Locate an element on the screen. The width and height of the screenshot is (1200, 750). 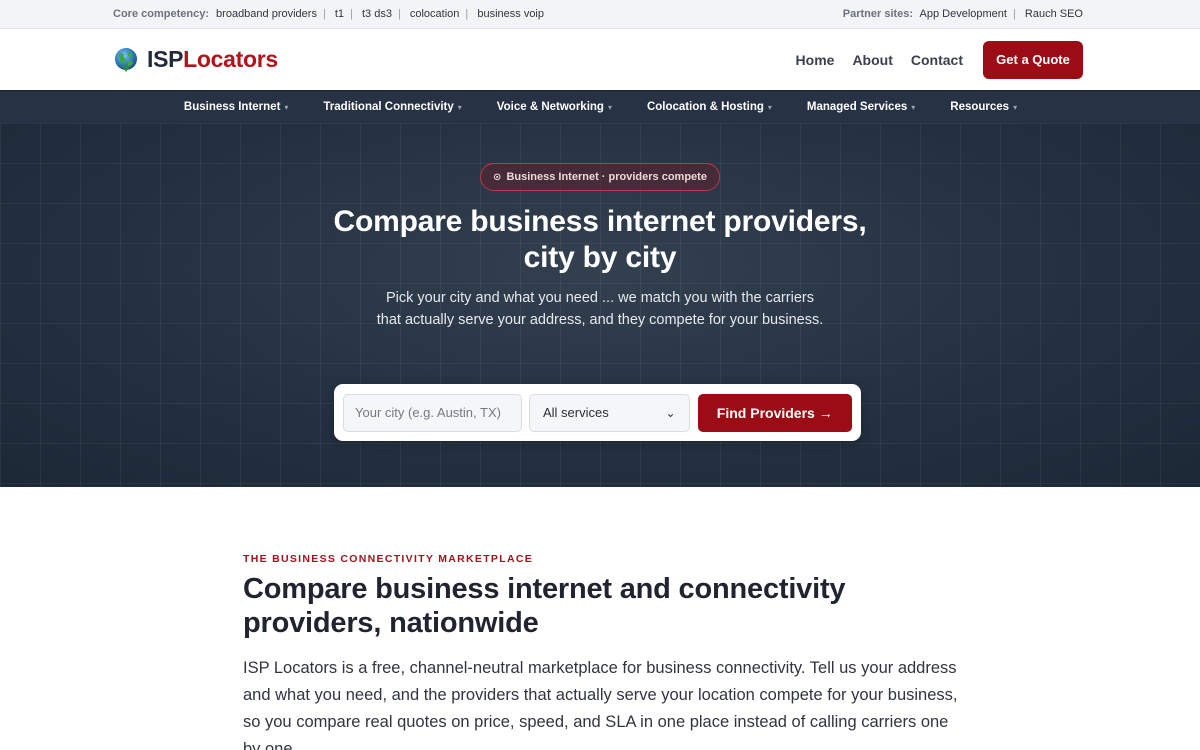
provider-search-form: All services ⌄ Find Providers → is located at coordinates (597, 412).